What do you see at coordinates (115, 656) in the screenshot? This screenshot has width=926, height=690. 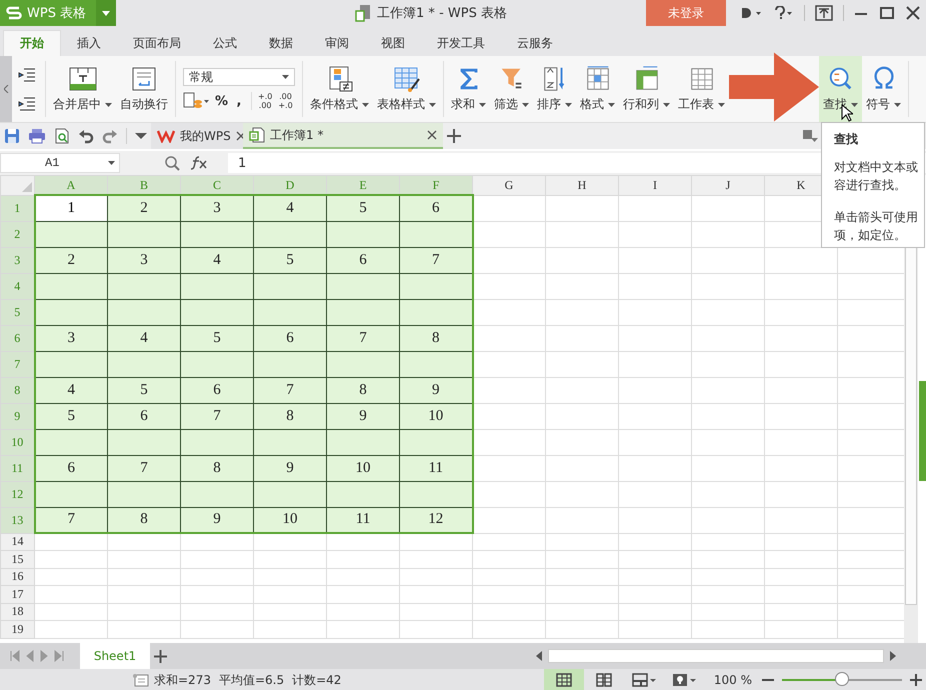 I see `sheet-tab: Sheet1` at bounding box center [115, 656].